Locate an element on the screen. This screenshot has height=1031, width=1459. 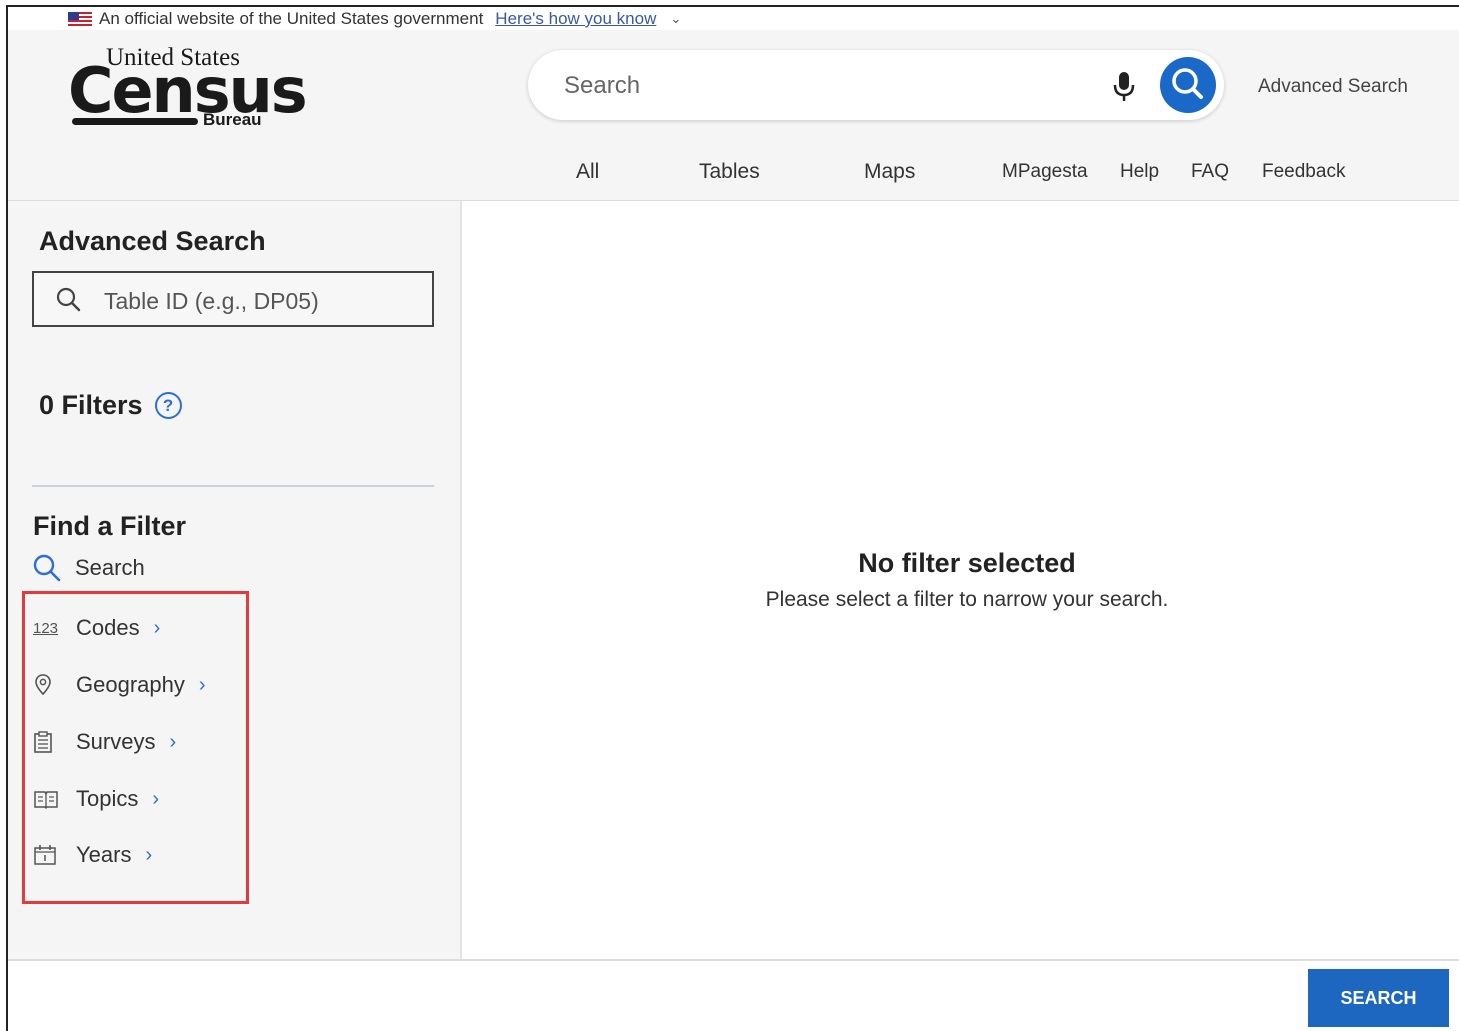
global-search-bar is located at coordinates (876, 85).